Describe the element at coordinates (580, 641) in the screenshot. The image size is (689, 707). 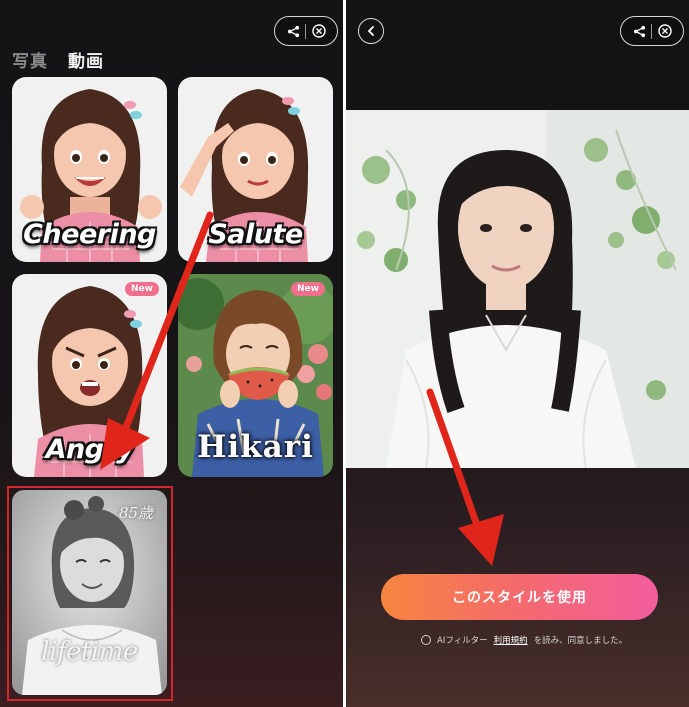
I see `agreement-suffix: を読み、同意しました。` at that location.